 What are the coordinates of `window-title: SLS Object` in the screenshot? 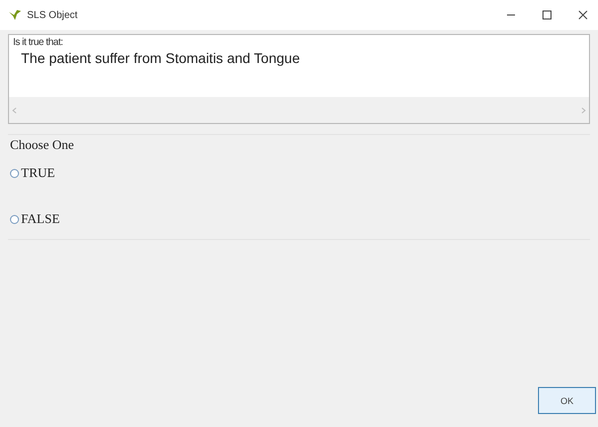 It's located at (52, 15).